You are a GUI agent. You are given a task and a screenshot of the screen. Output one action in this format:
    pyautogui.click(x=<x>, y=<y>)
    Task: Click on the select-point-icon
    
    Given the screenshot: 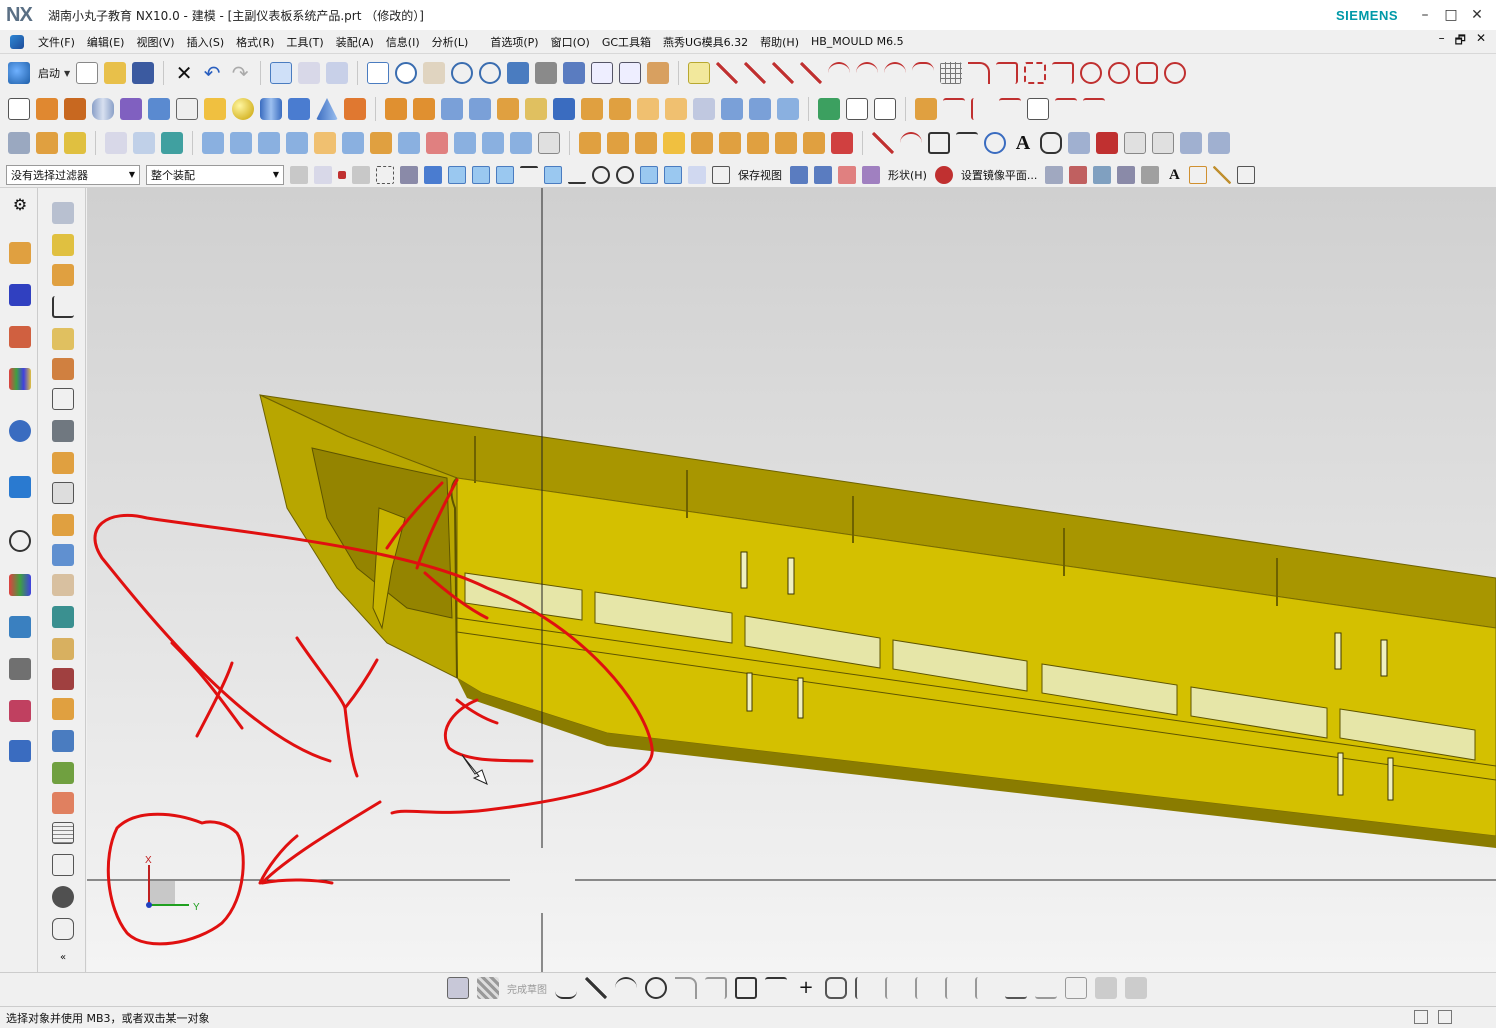 What is the action you would take?
    pyautogui.click(x=342, y=174)
    